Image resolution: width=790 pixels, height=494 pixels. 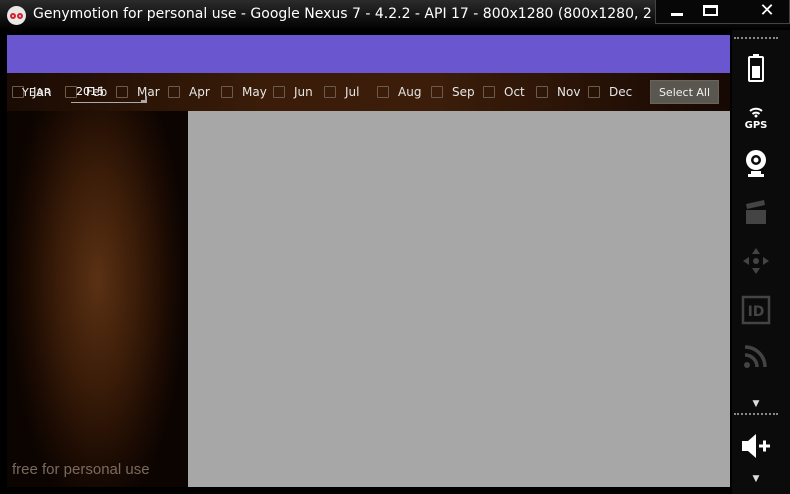 I want to click on dpad-button, so click(x=756, y=261).